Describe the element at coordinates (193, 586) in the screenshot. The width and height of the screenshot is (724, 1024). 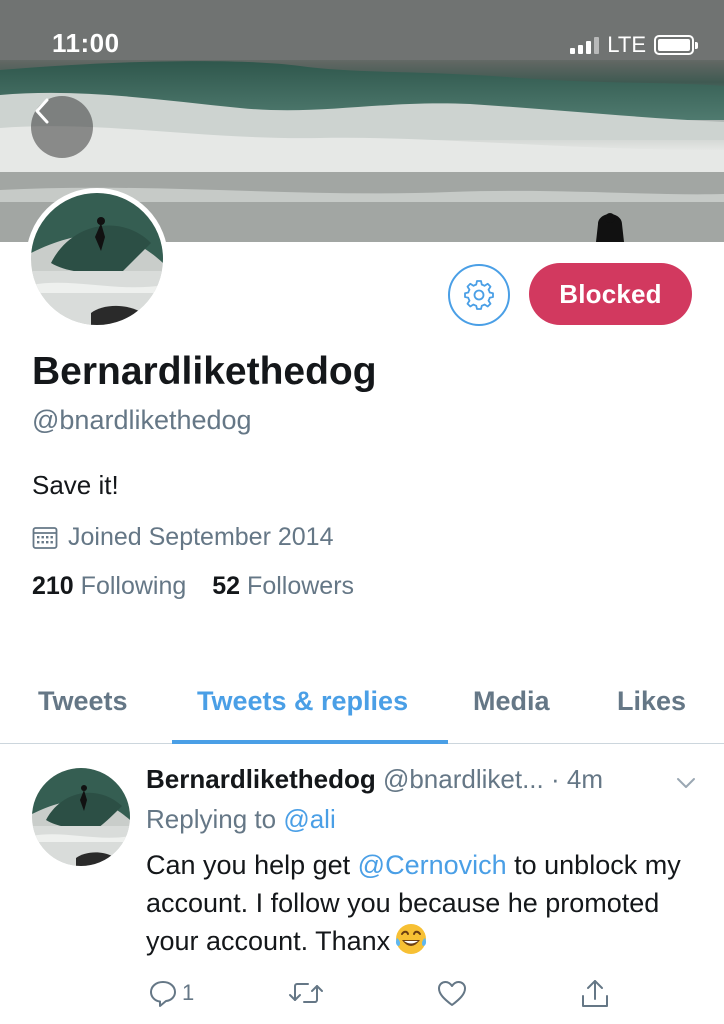
I see `follow-stats: 210 Following 52 Followers` at that location.